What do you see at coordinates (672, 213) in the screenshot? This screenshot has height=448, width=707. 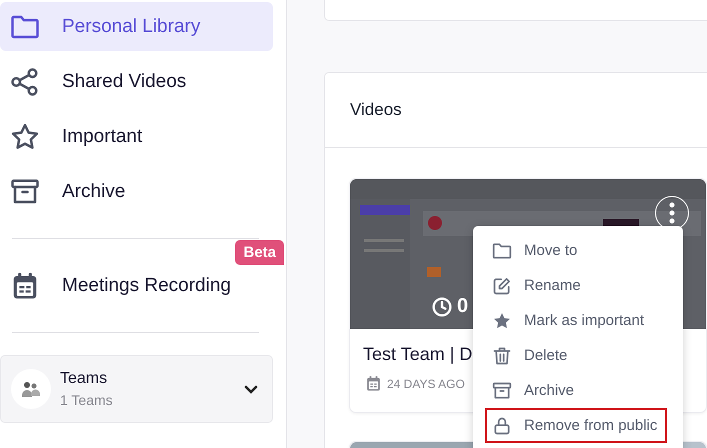 I see `more-icon` at bounding box center [672, 213].